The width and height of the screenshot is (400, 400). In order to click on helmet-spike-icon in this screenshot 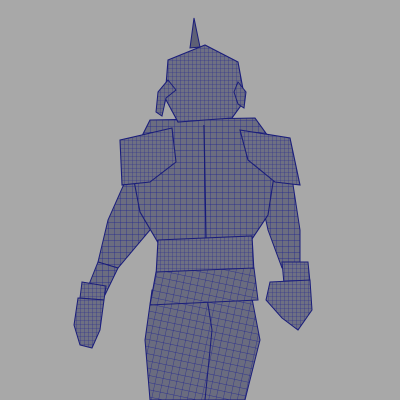, I will do `click(195, 33)`.